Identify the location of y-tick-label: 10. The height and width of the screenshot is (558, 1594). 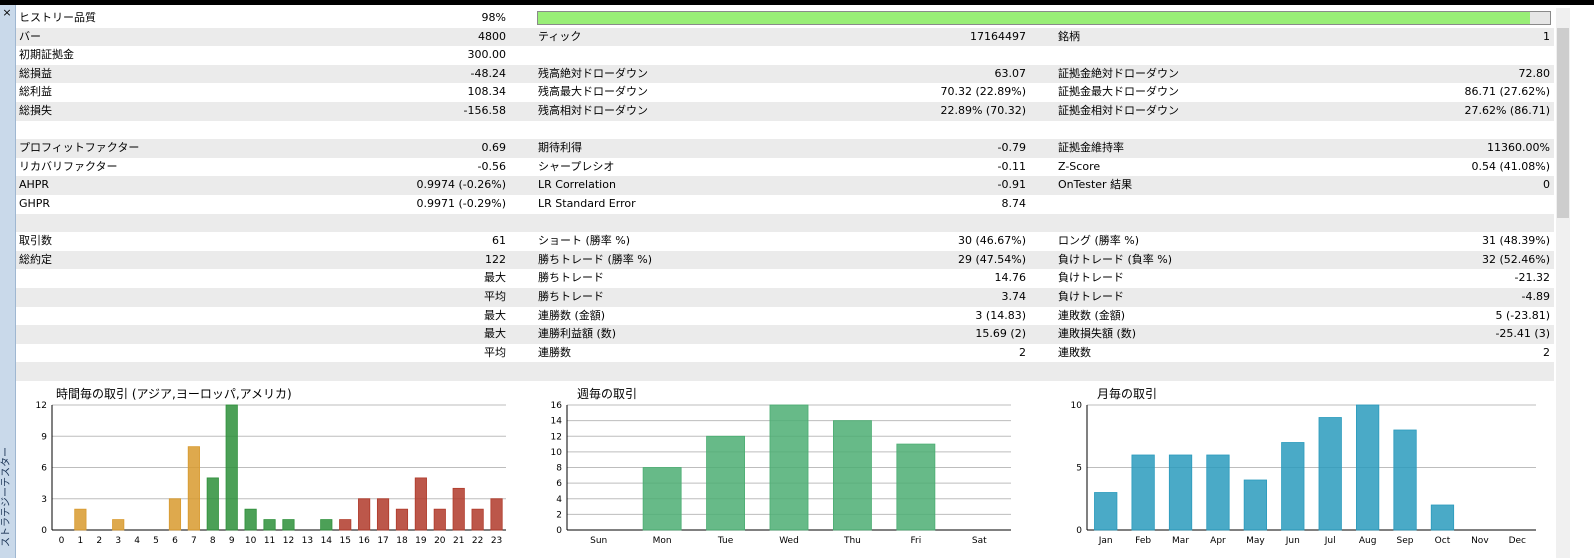
(1077, 406).